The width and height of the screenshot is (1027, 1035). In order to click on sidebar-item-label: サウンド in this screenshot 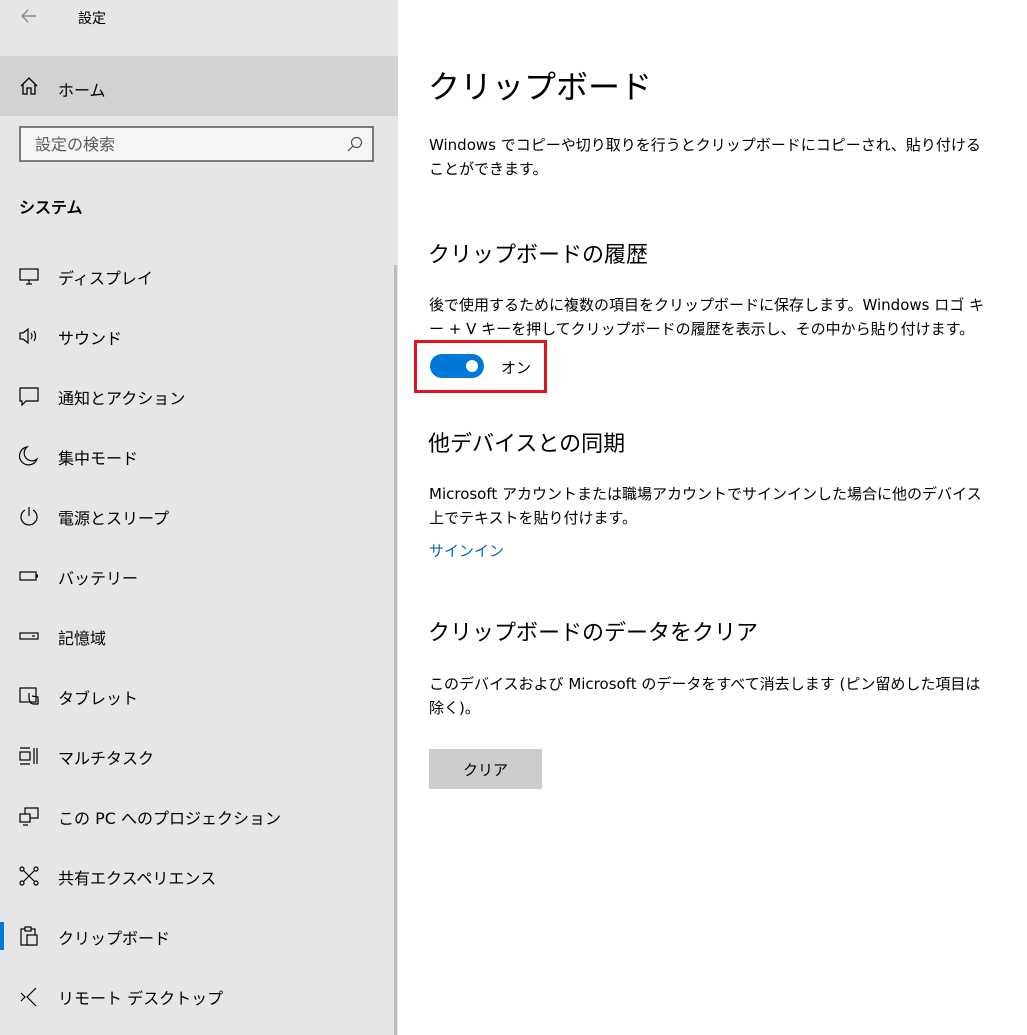, I will do `click(90, 338)`.